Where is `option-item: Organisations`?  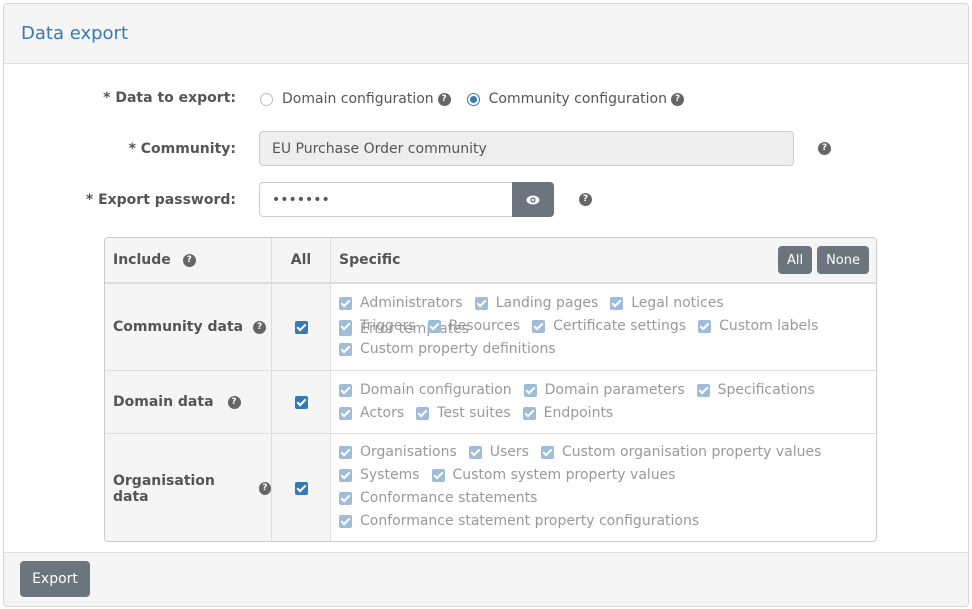 option-item: Organisations is located at coordinates (398, 452).